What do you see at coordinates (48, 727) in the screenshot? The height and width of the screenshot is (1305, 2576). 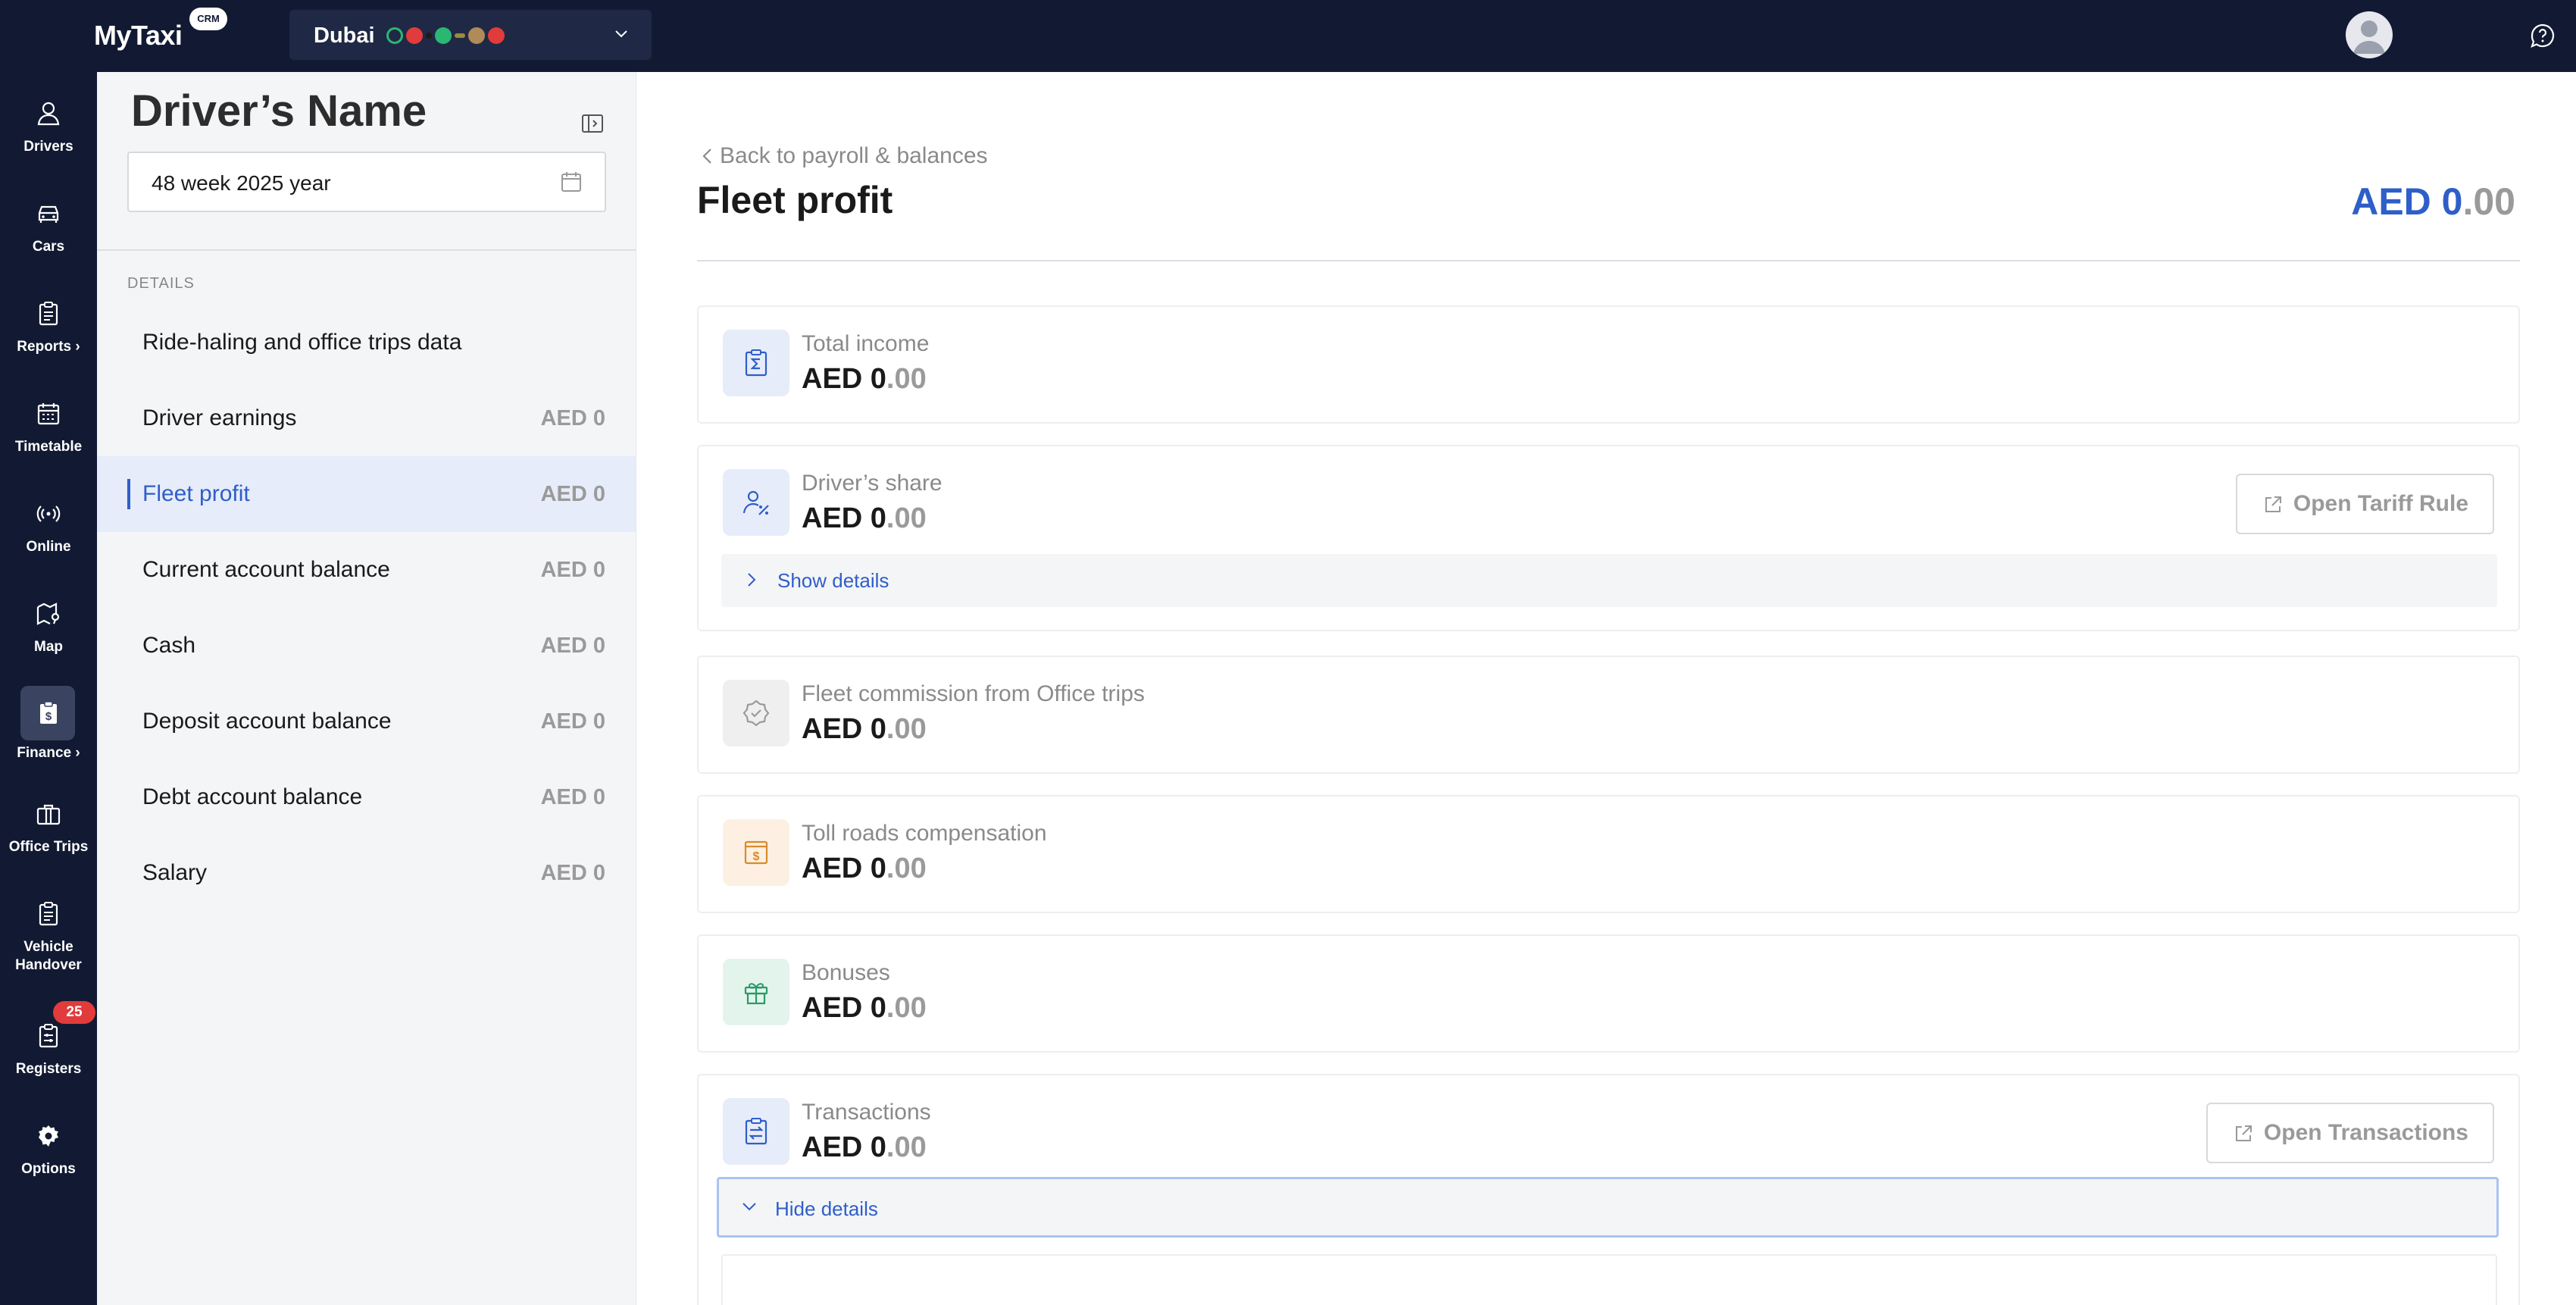 I see `nav-finance: $ Finance ›` at bounding box center [48, 727].